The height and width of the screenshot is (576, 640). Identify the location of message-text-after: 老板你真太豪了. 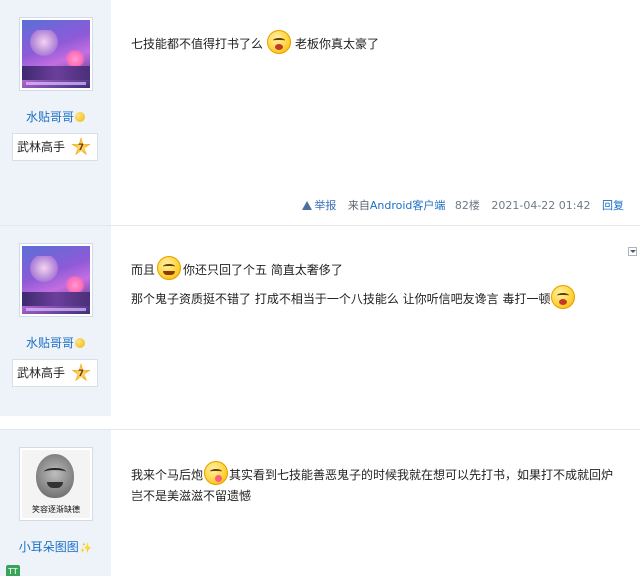
(337, 44).